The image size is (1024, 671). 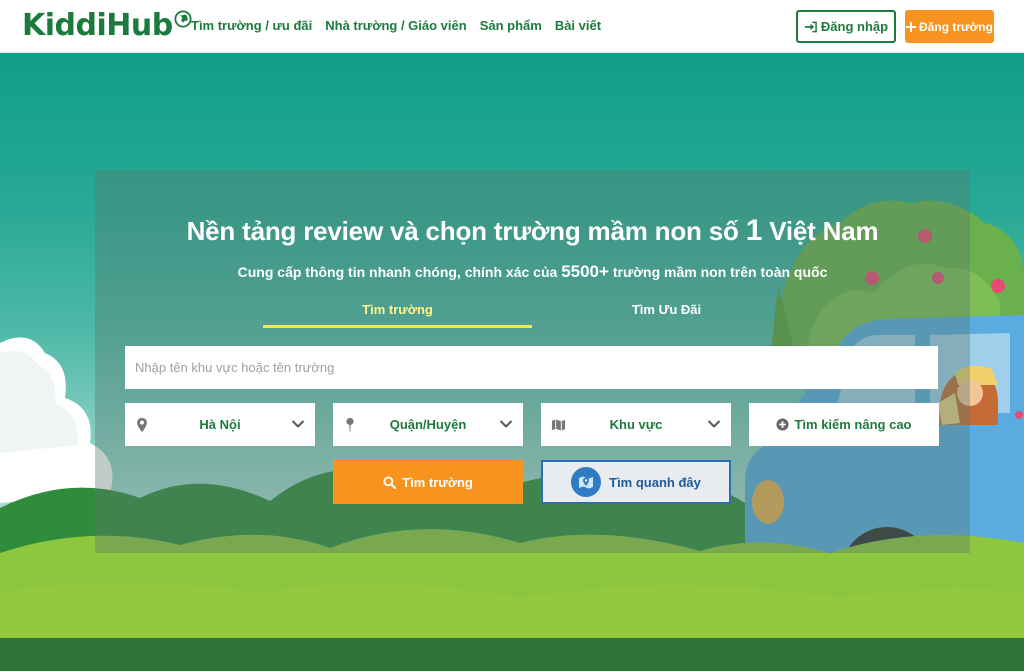 I want to click on register-school-button: Đăng trường, so click(x=949, y=26).